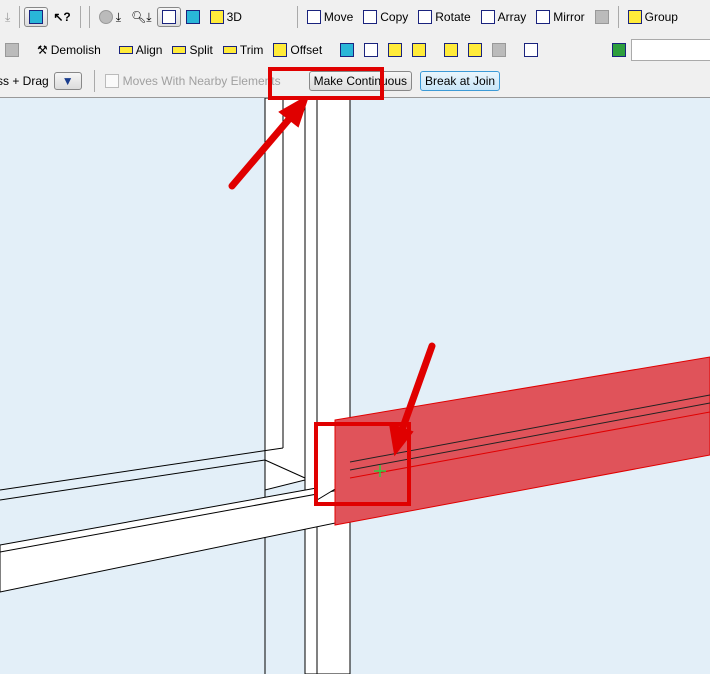  Describe the element at coordinates (67, 81) in the screenshot. I see `filter-button: ▼` at that location.